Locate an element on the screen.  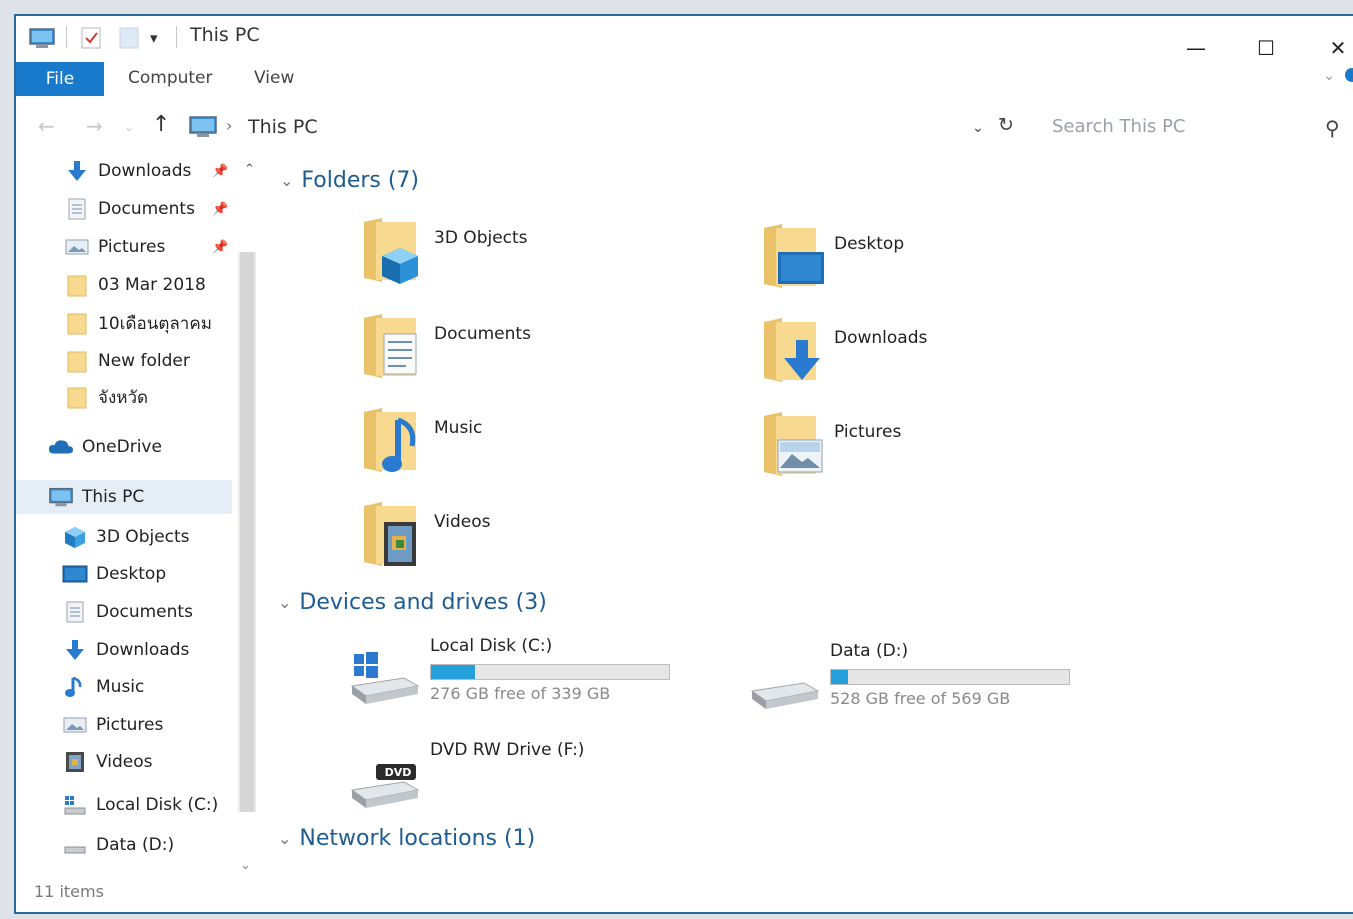
folder-tile-videos: Videos is located at coordinates (552, 540).